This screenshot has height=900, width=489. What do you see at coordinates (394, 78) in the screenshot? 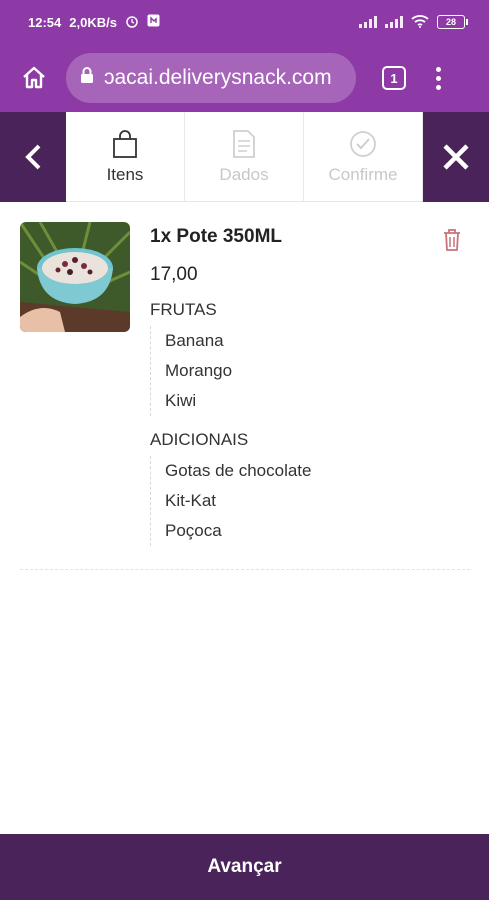
I see `tab-switcher-button: 1` at bounding box center [394, 78].